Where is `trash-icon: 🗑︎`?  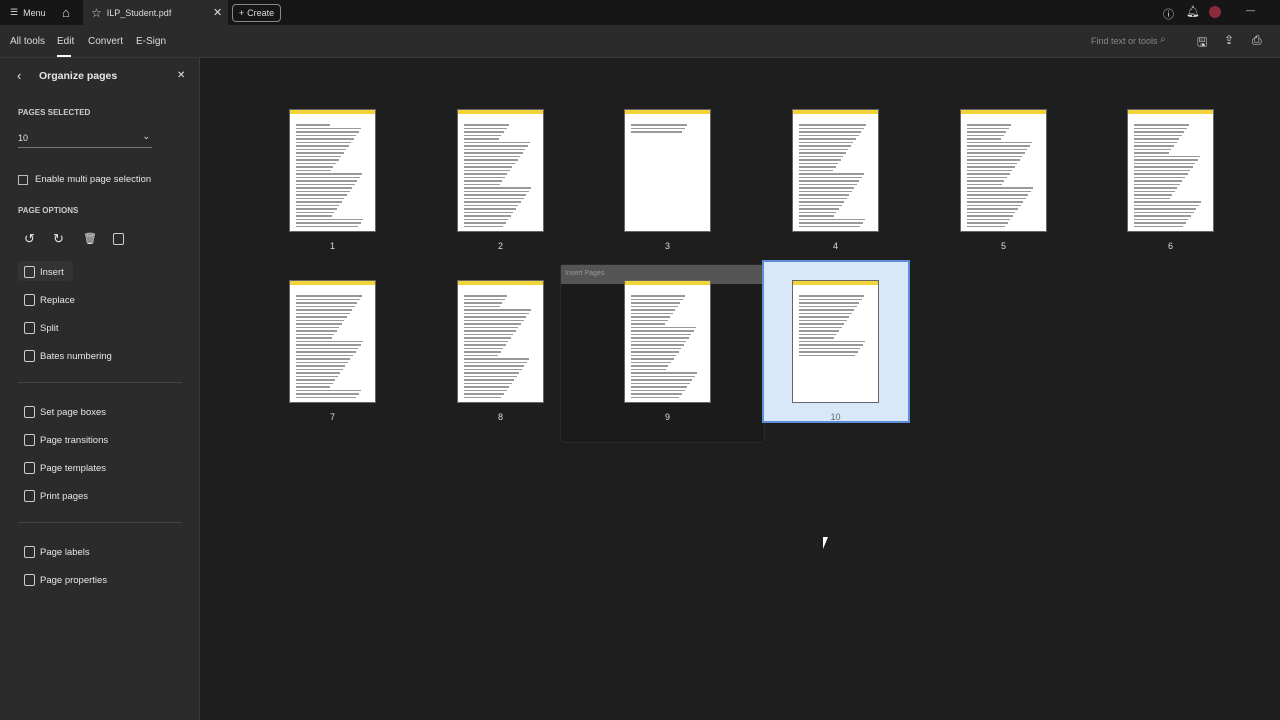 trash-icon: 🗑︎ is located at coordinates (90, 238).